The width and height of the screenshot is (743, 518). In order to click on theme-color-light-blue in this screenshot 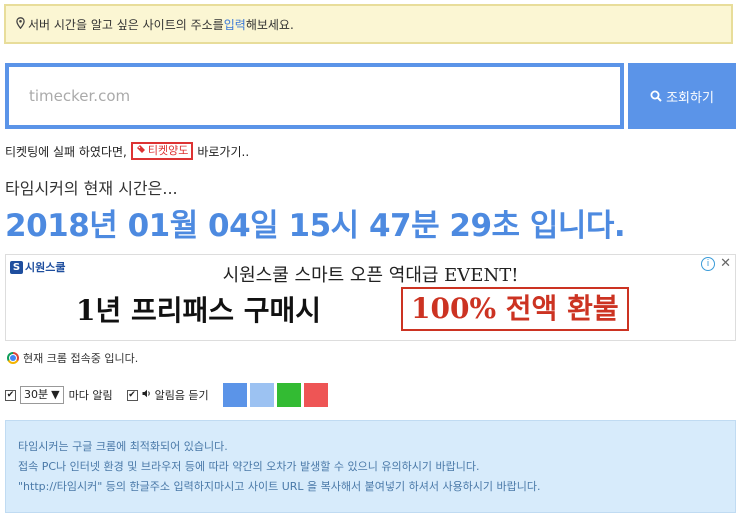, I will do `click(261, 395)`.